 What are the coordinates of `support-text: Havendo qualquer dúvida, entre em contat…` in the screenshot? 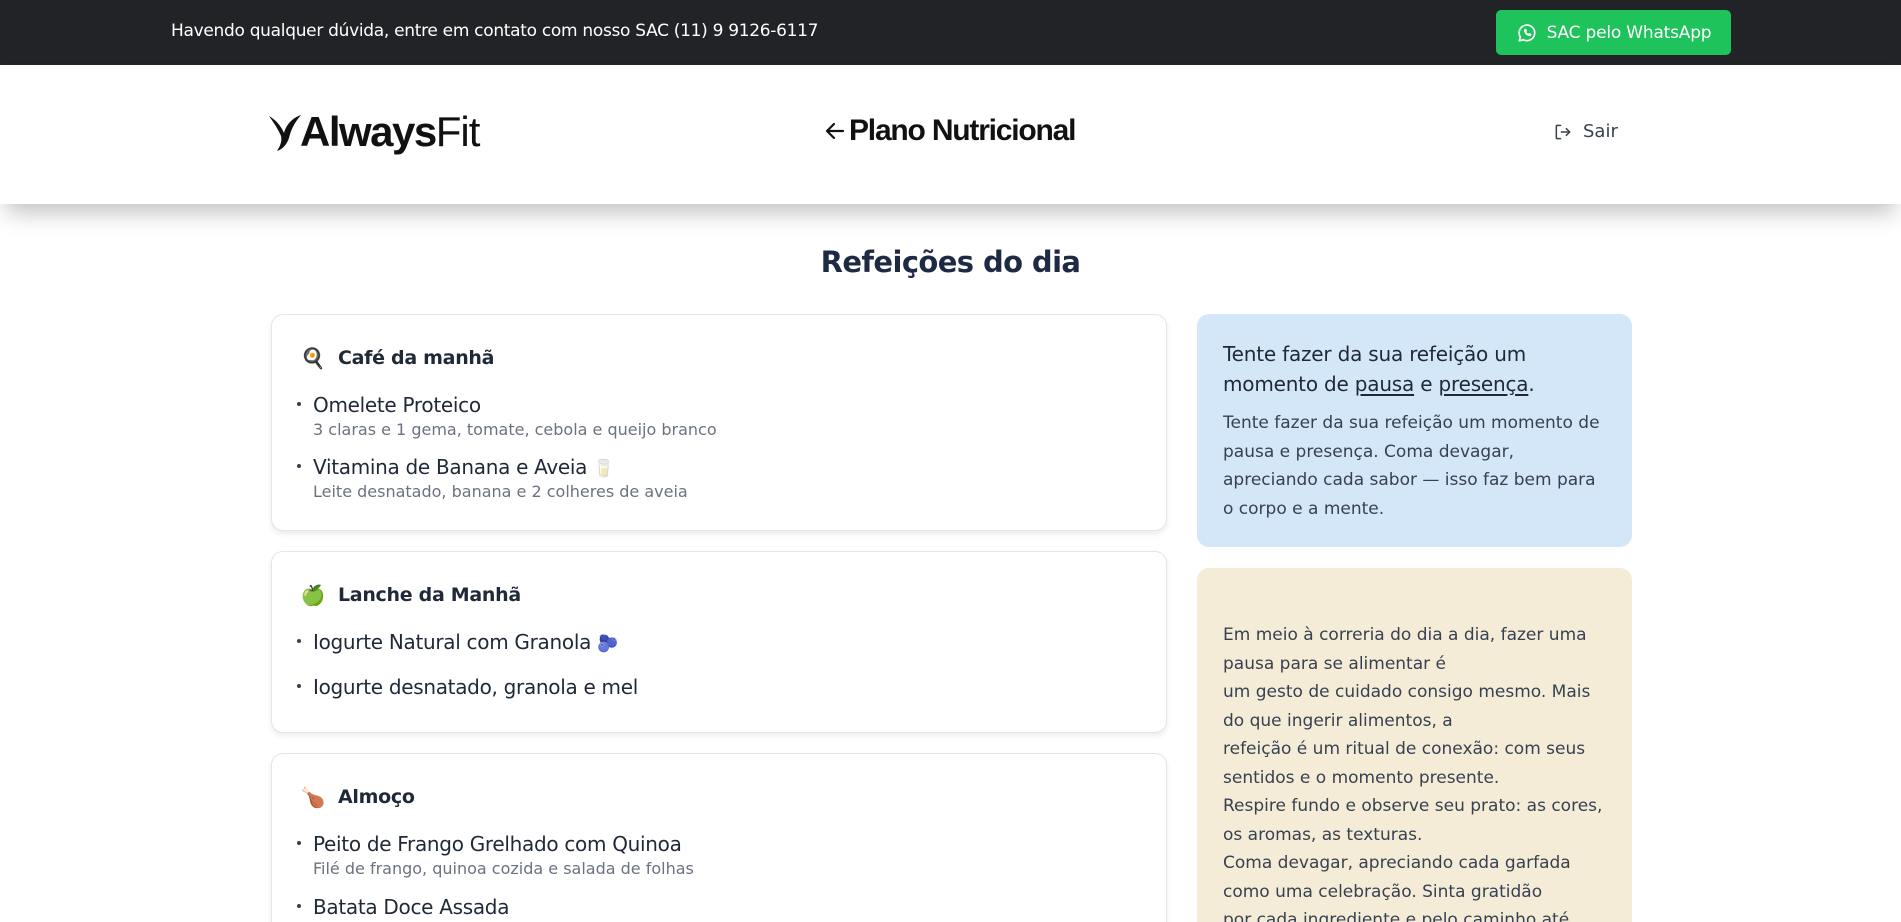 It's located at (495, 31).